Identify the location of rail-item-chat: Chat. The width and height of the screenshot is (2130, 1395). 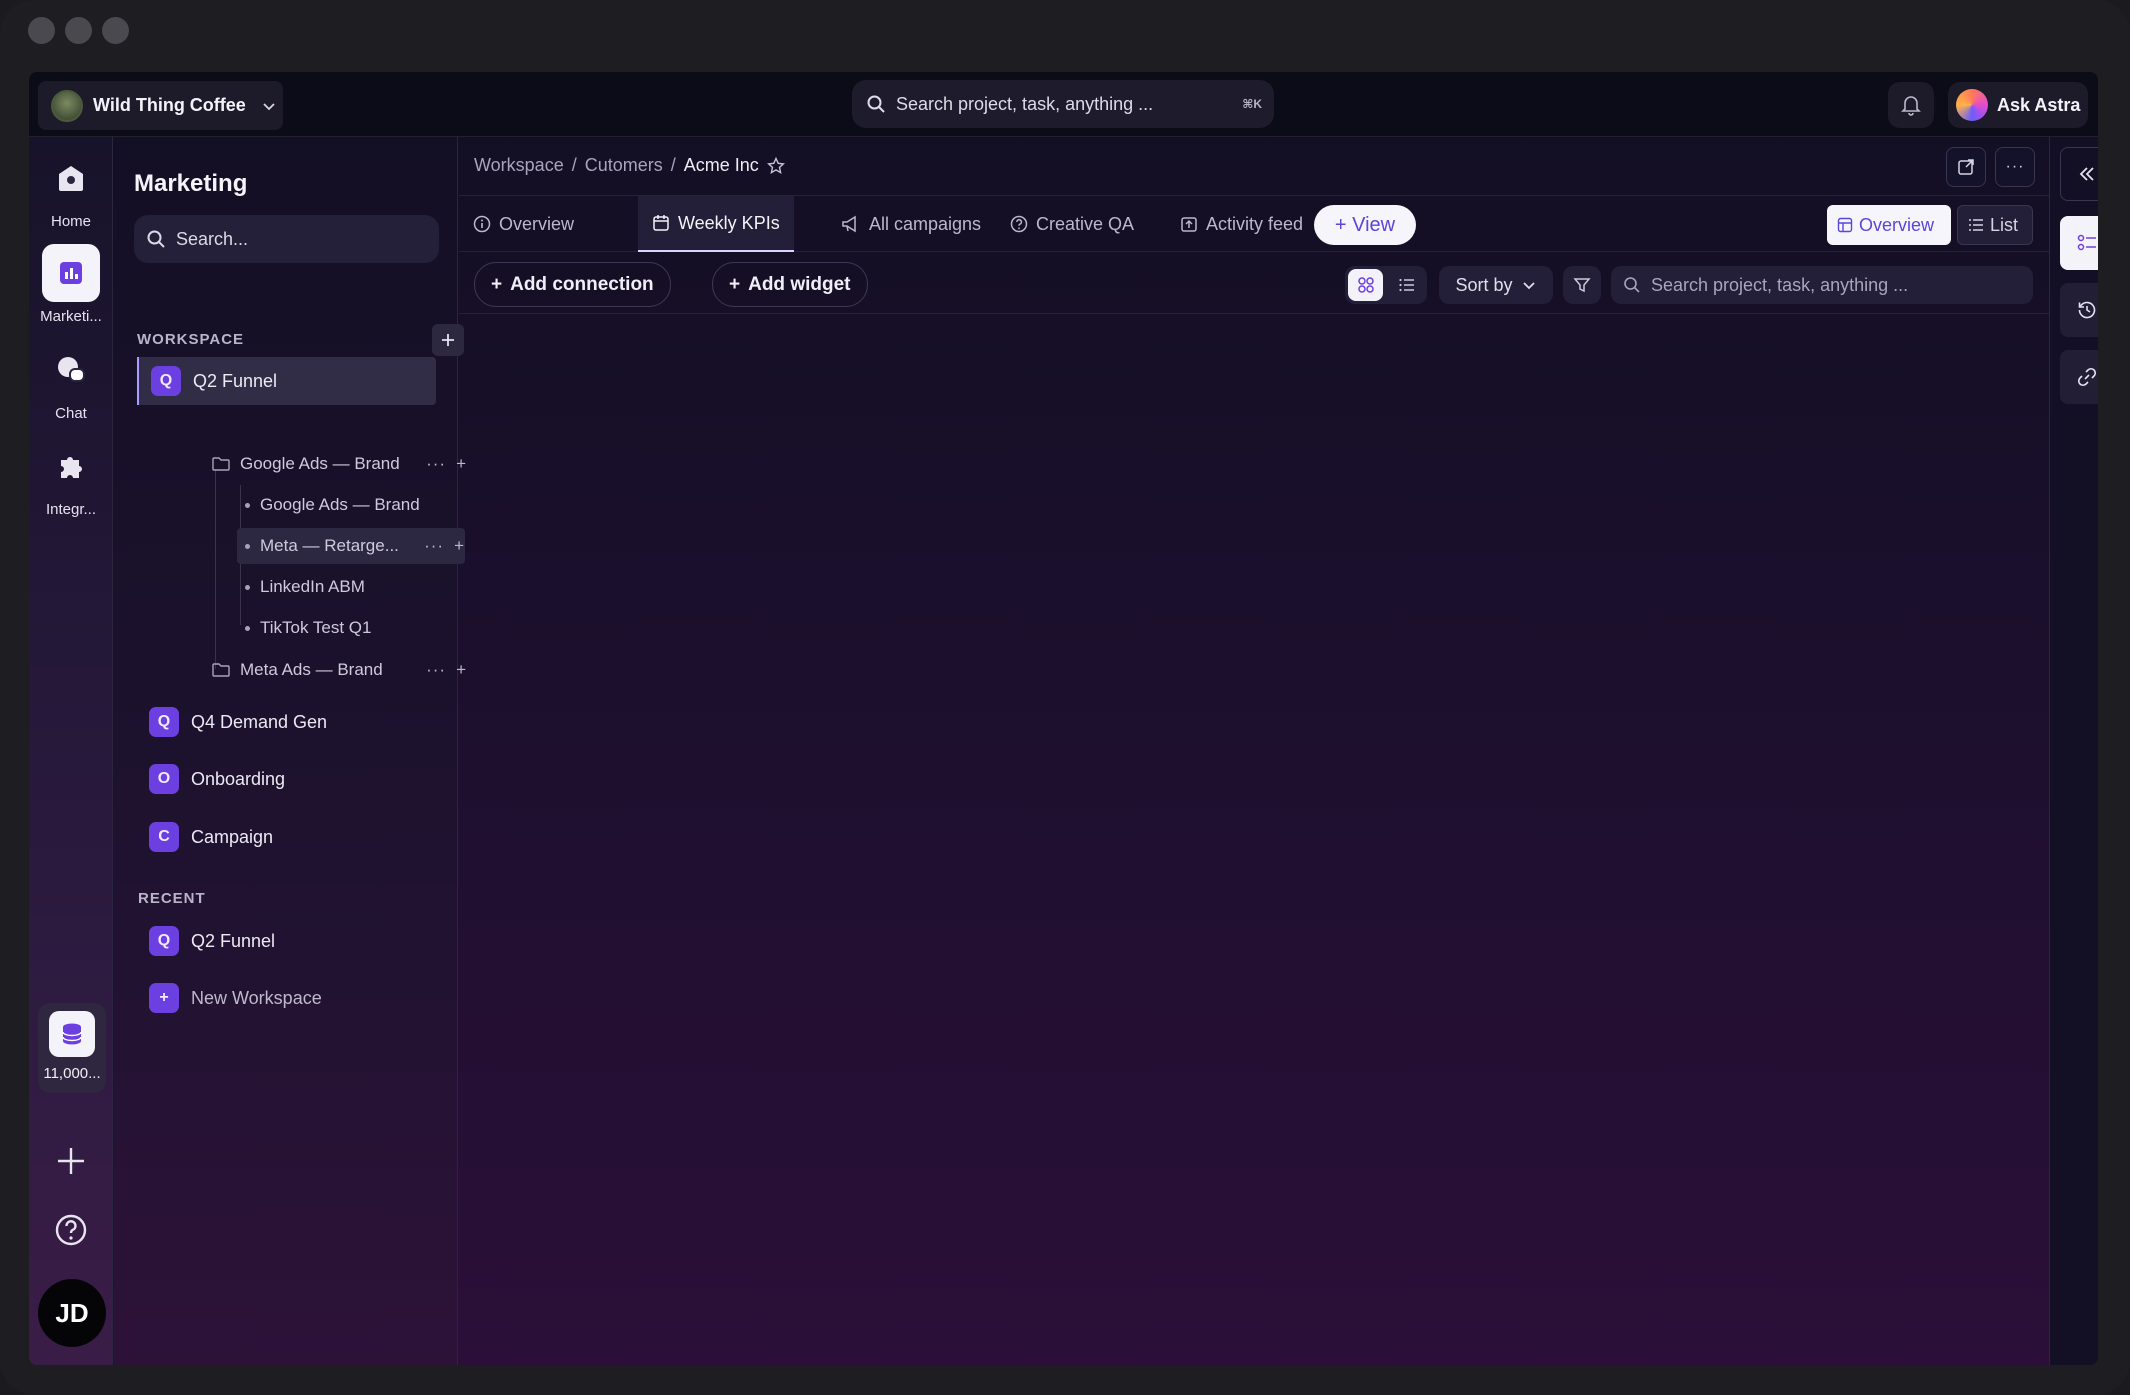
(71, 381).